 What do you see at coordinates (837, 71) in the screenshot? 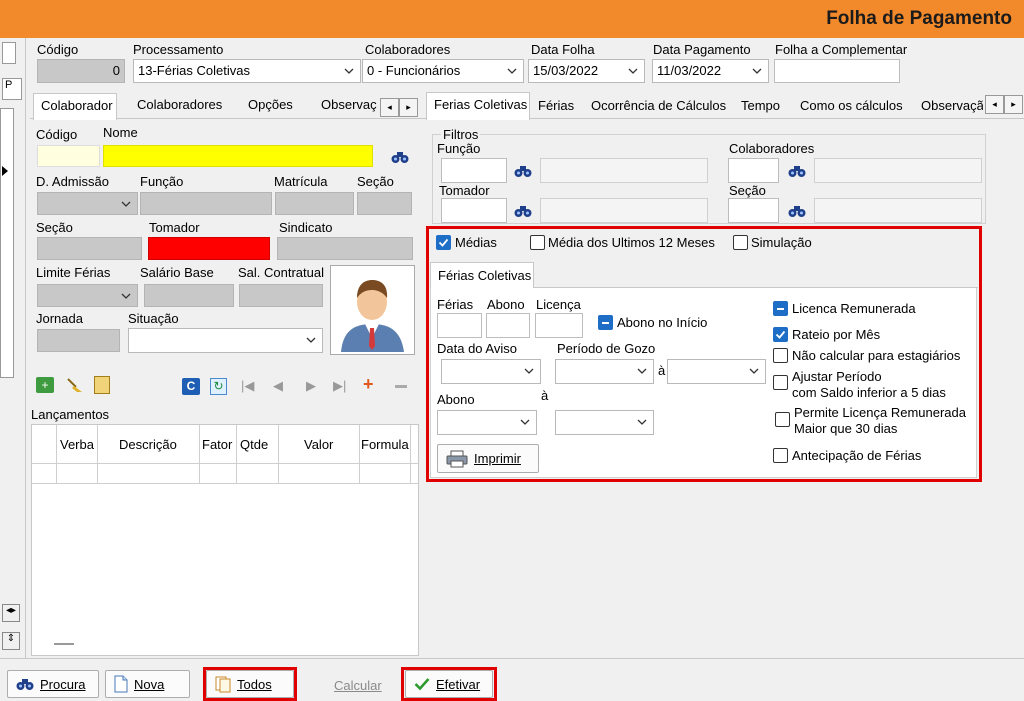
I see `folha-complementar-field` at bounding box center [837, 71].